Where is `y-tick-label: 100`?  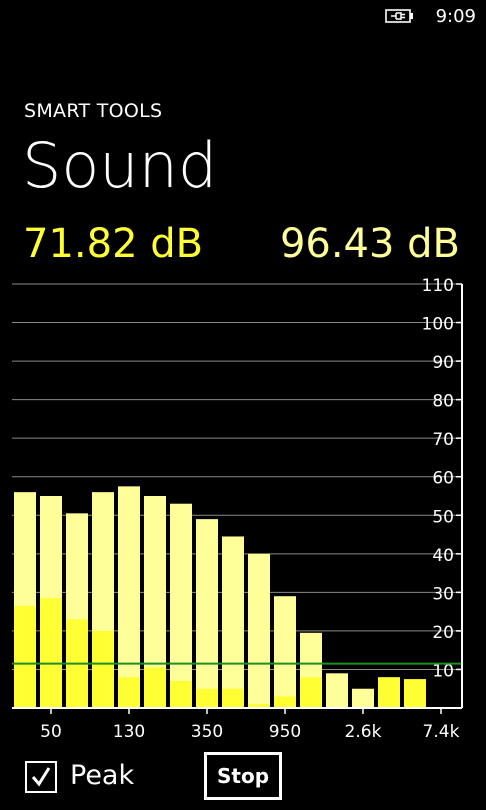 y-tick-label: 100 is located at coordinates (438, 325).